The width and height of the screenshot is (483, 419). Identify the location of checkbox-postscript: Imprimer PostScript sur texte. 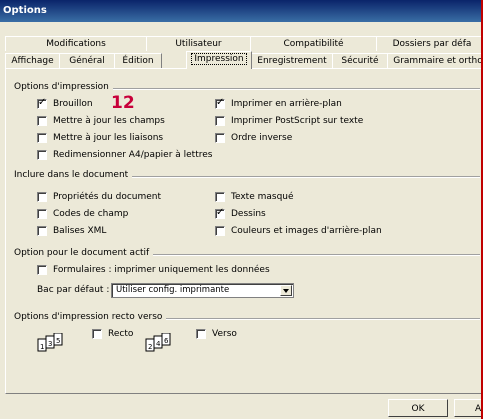
(289, 120).